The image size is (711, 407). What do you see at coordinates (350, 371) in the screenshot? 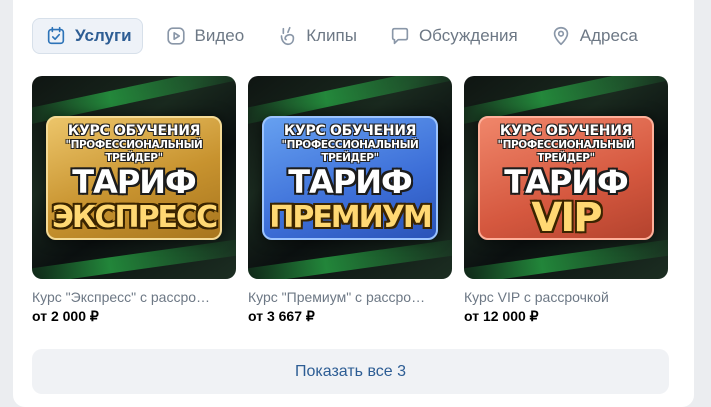
I see `show-all-button: Показать все 3` at bounding box center [350, 371].